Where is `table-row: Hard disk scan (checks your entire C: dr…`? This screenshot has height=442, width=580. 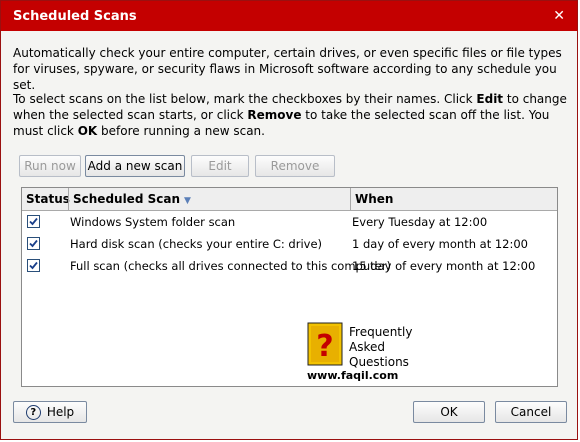 table-row: Hard disk scan (checks your entire C: dr… is located at coordinates (289, 244).